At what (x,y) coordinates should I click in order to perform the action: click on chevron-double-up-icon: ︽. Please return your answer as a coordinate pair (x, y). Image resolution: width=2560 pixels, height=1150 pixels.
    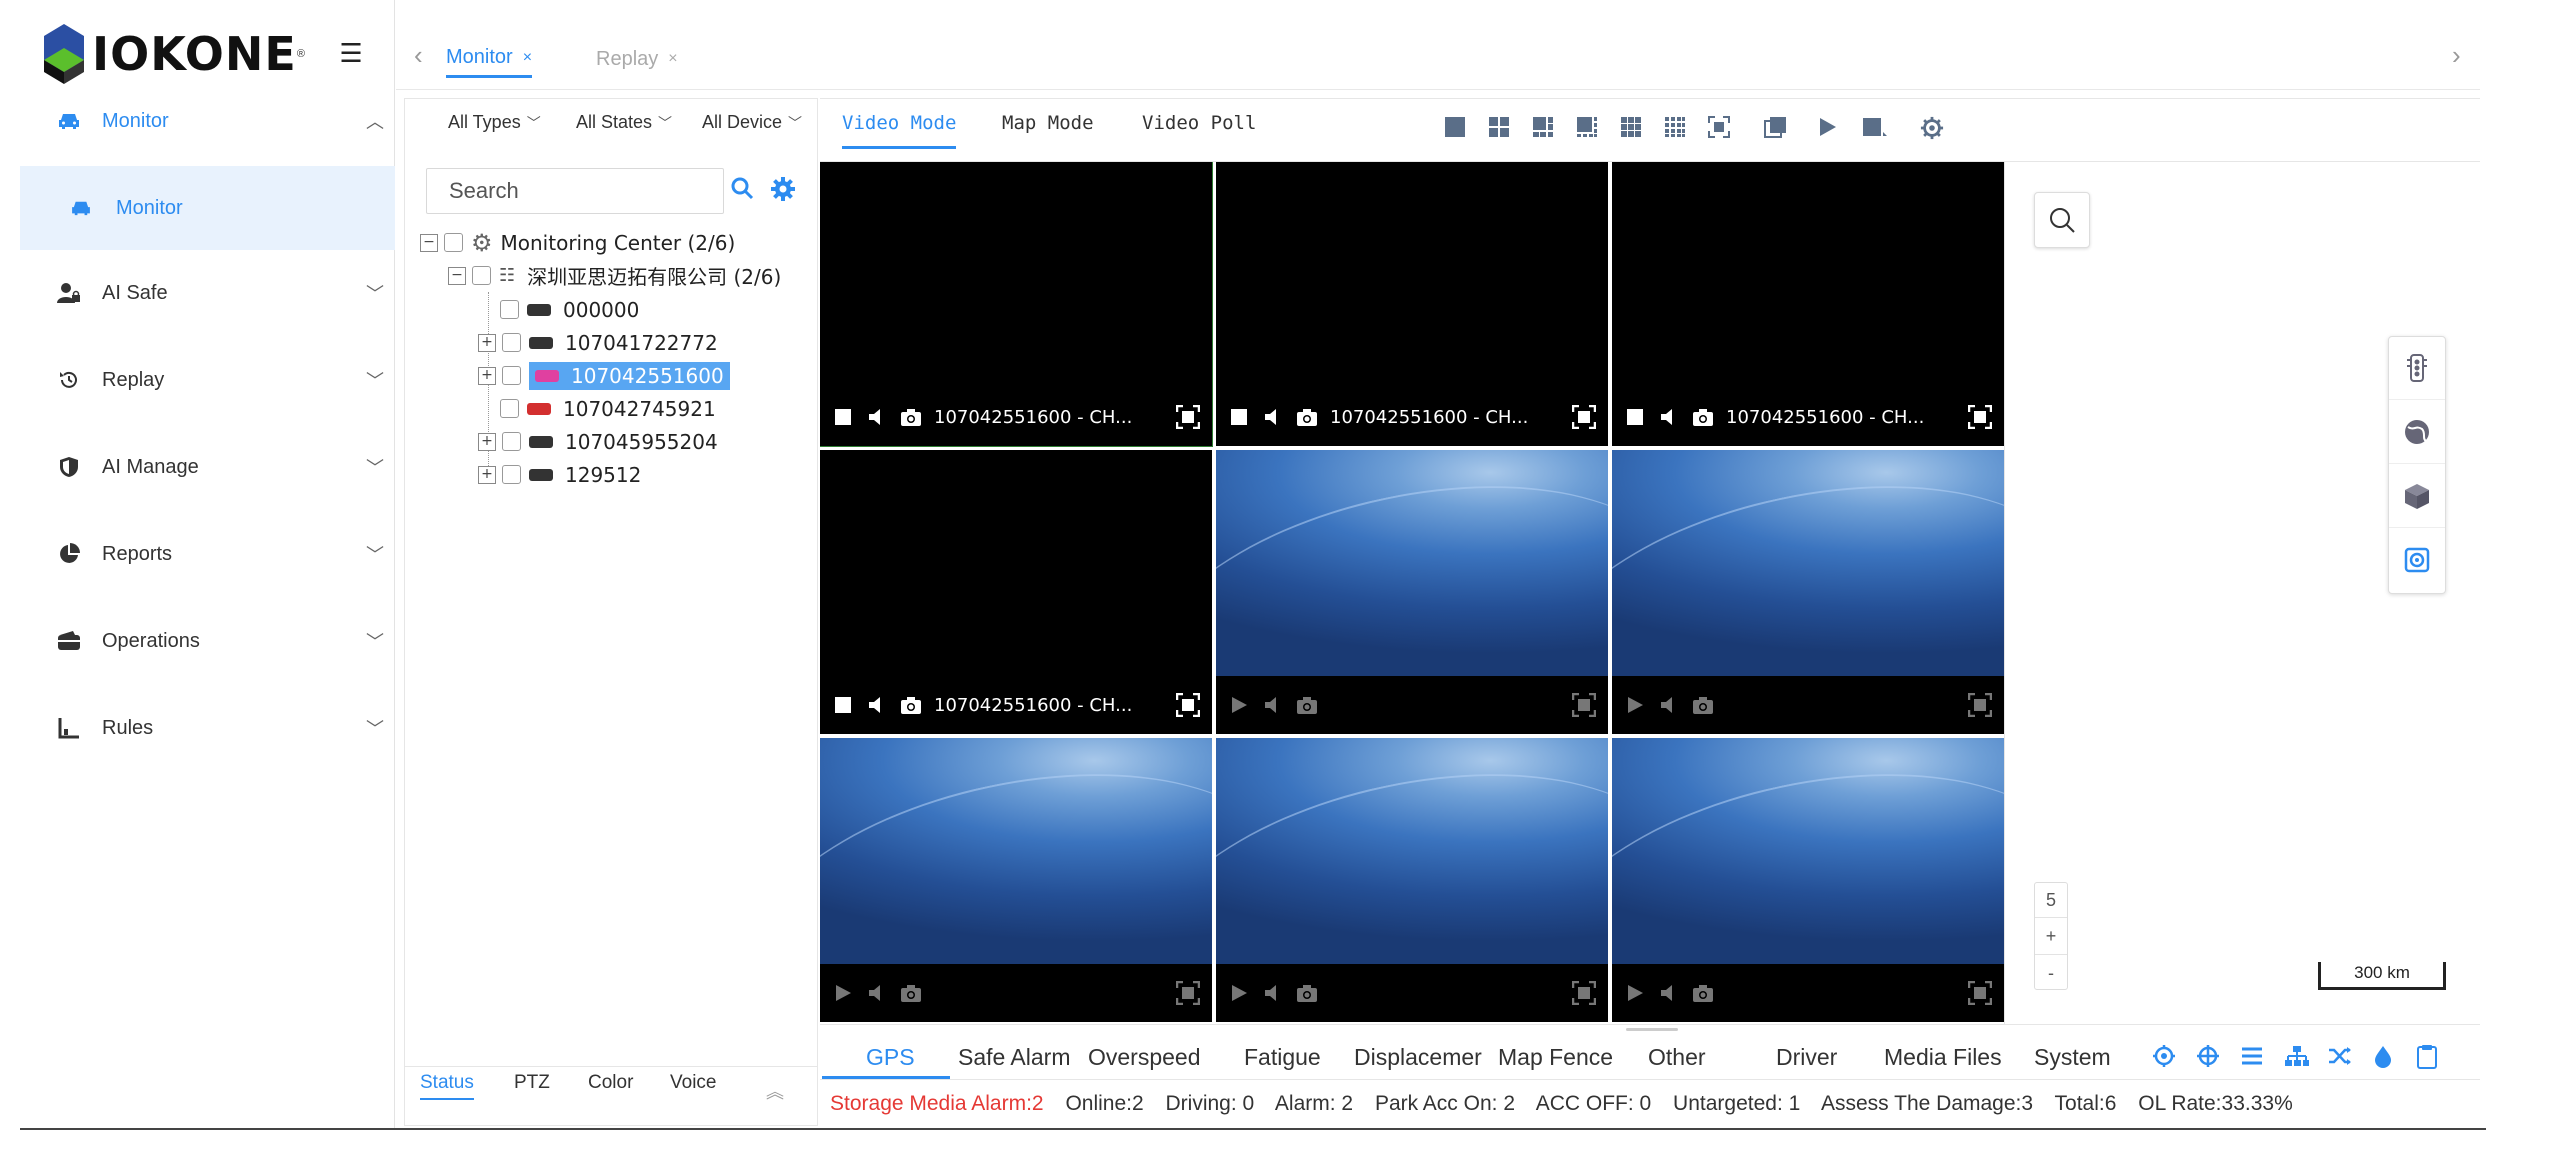
    Looking at the image, I should click on (775, 1091).